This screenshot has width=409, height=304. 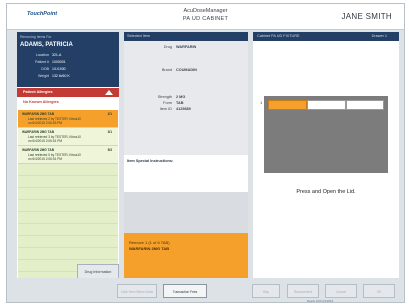 I want to click on cabinet-title: Cabinet PA UD FIXTURE, so click(x=278, y=36).